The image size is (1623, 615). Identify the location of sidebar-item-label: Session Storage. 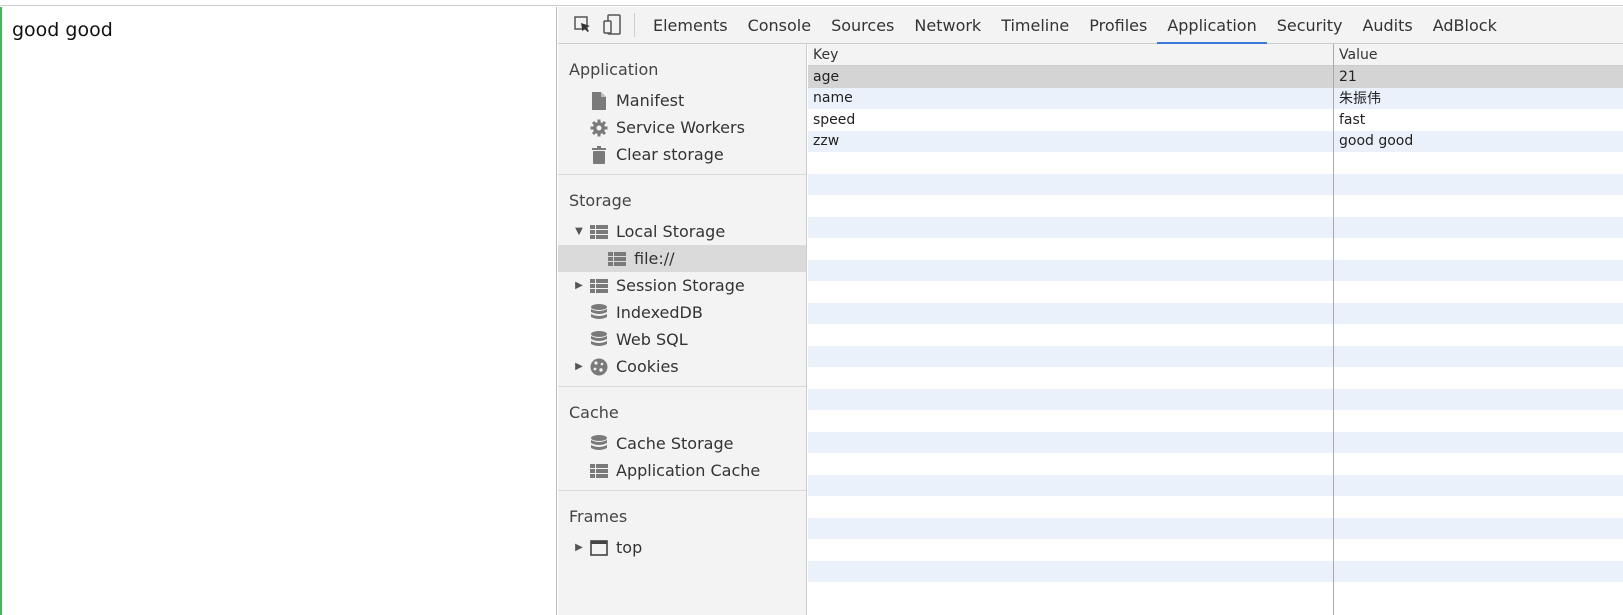
(680, 285).